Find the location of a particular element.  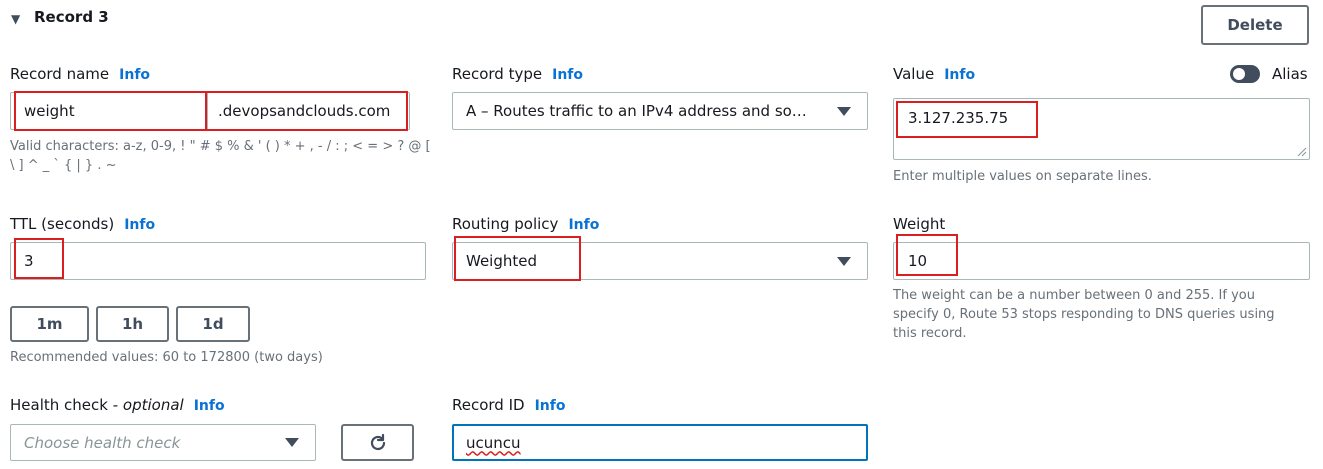

health-check-placeholder: Choose health check is located at coordinates (102, 442).